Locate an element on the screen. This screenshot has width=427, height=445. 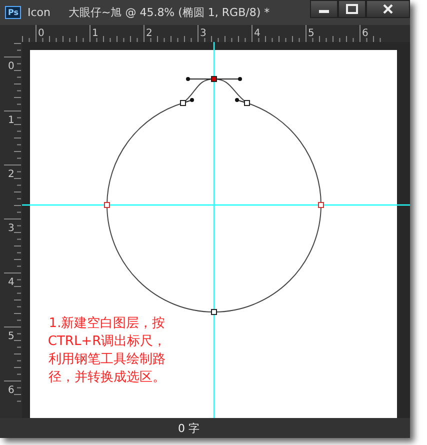
close-icon is located at coordinates (388, 9).